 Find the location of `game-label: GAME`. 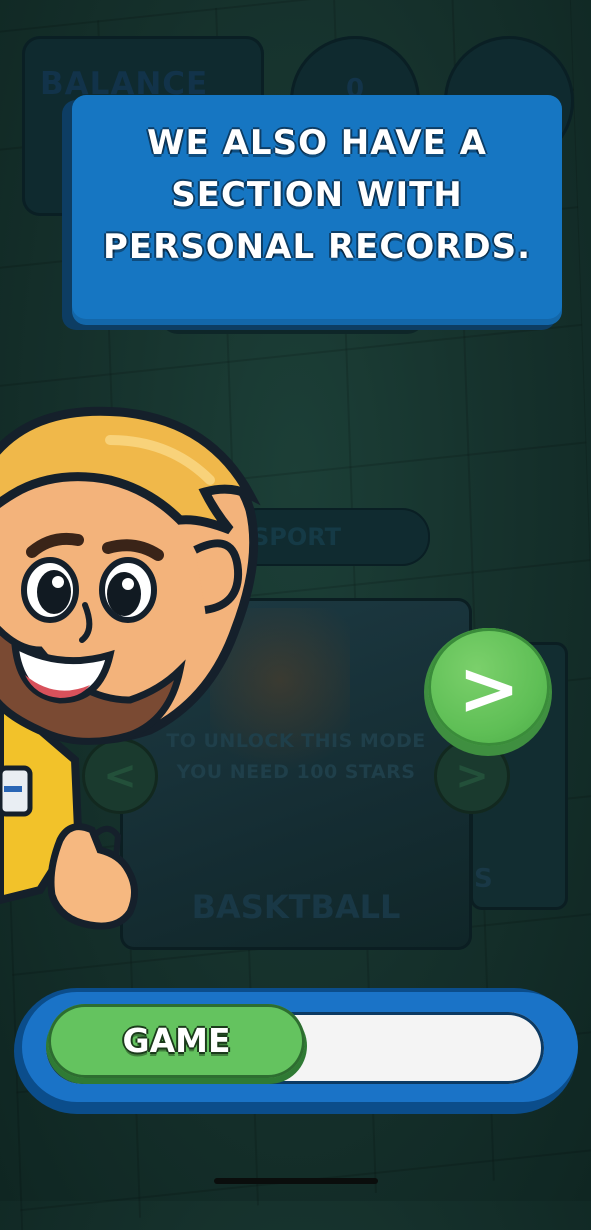

game-label: GAME is located at coordinates (176, 1040).